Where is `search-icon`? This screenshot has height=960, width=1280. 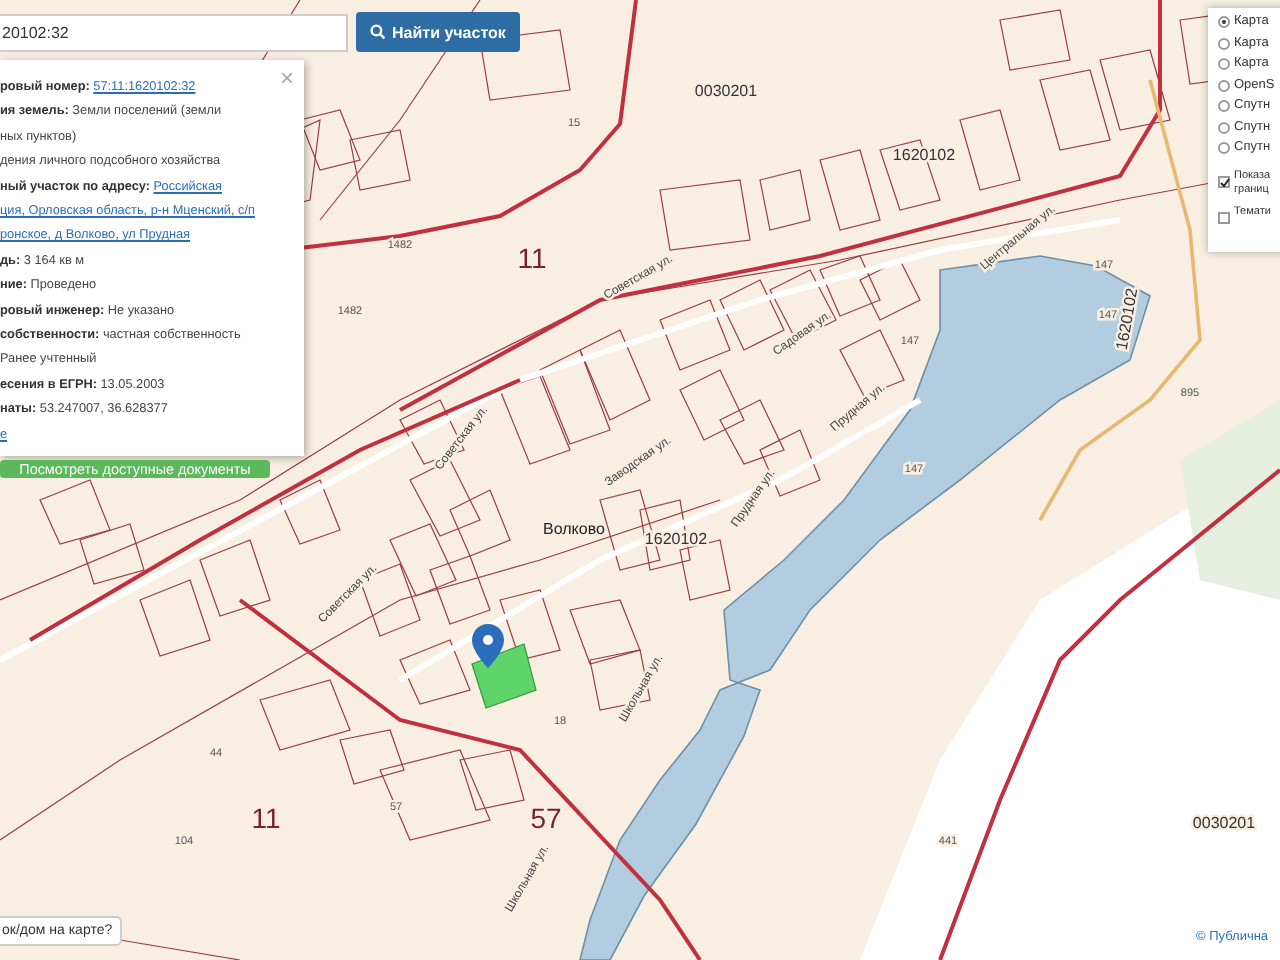
search-icon is located at coordinates (378, 32).